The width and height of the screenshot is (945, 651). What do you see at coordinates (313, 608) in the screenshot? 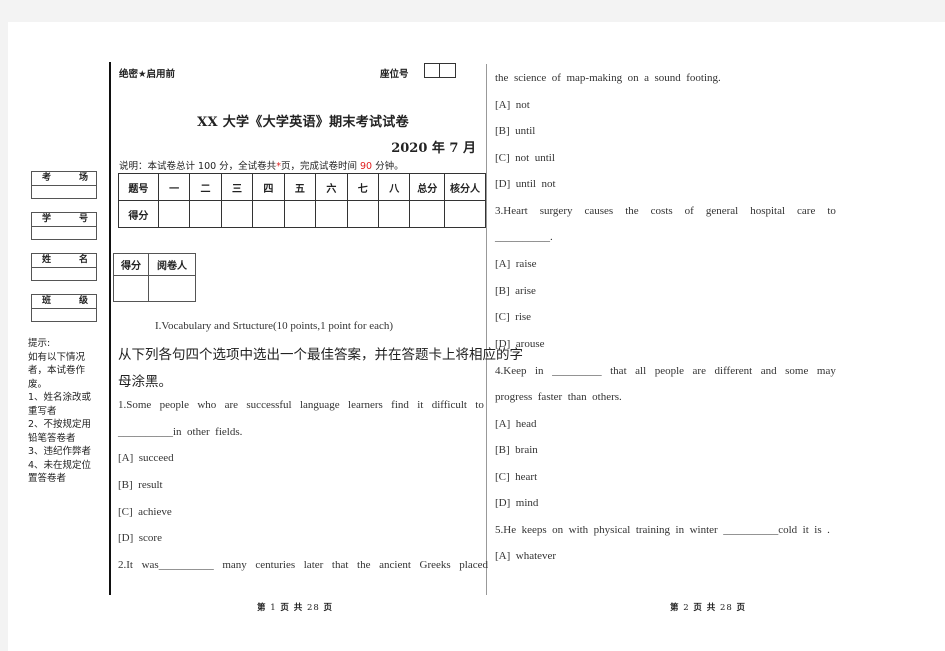
I see `footer-total-pages: 28` at bounding box center [313, 608].